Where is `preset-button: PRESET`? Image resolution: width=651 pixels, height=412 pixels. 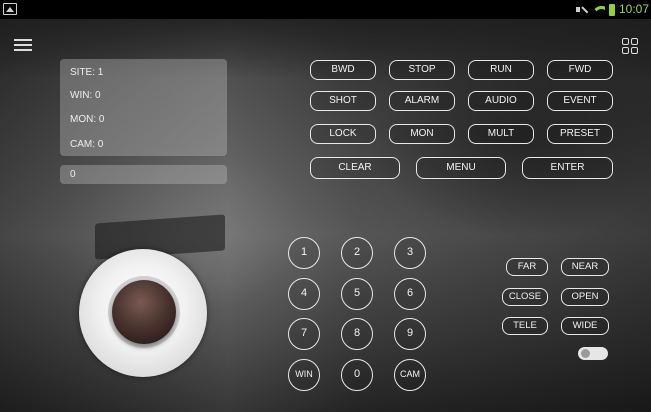
preset-button: PRESET is located at coordinates (580, 134).